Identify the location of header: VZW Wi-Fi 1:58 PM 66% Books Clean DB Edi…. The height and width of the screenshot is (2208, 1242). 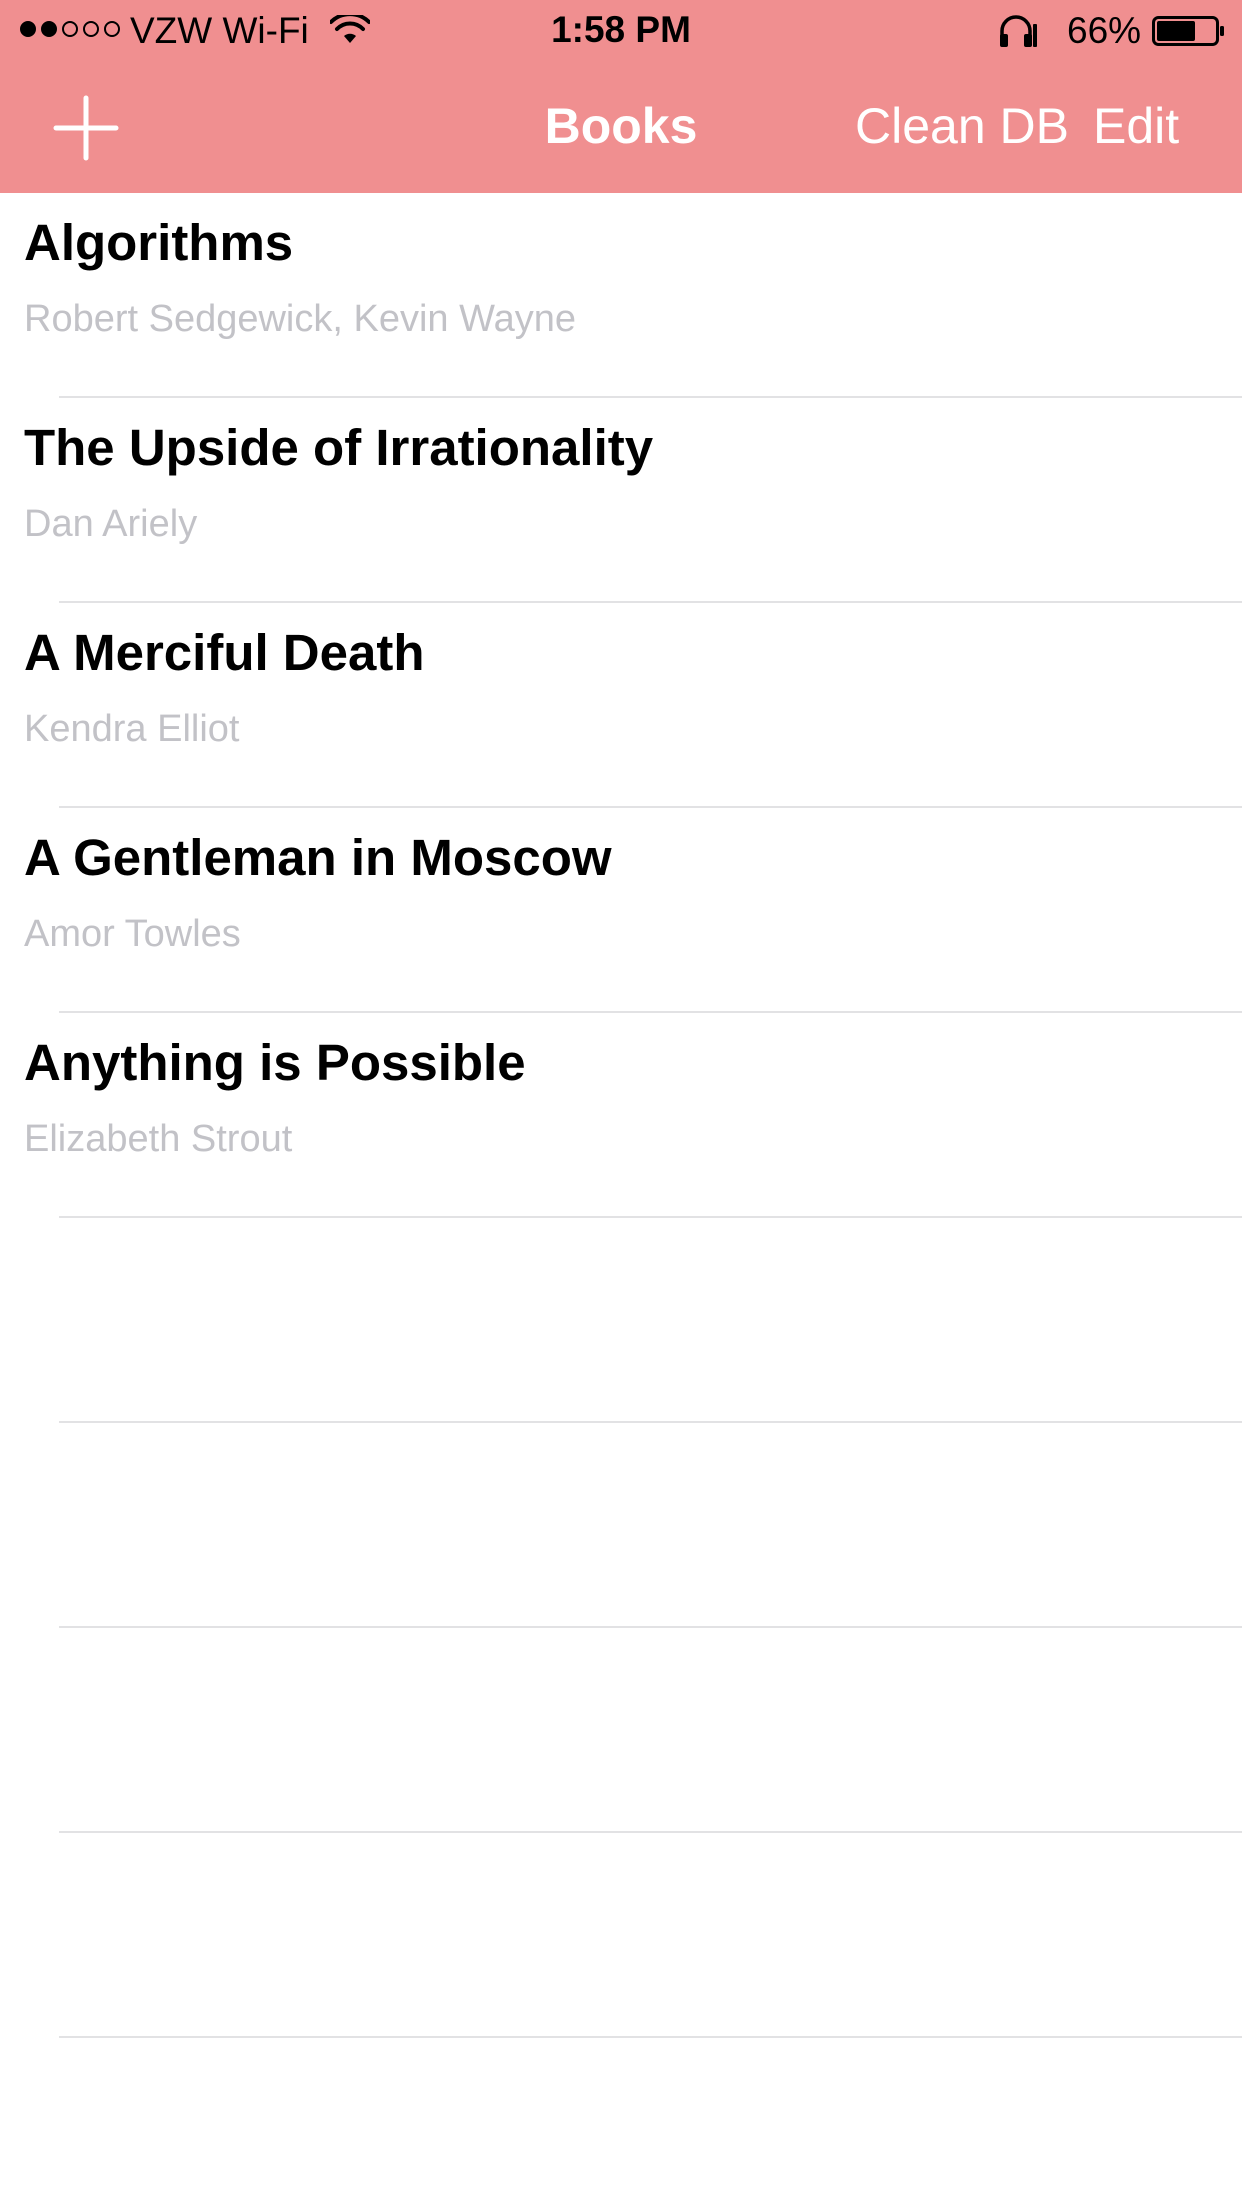
(621, 96).